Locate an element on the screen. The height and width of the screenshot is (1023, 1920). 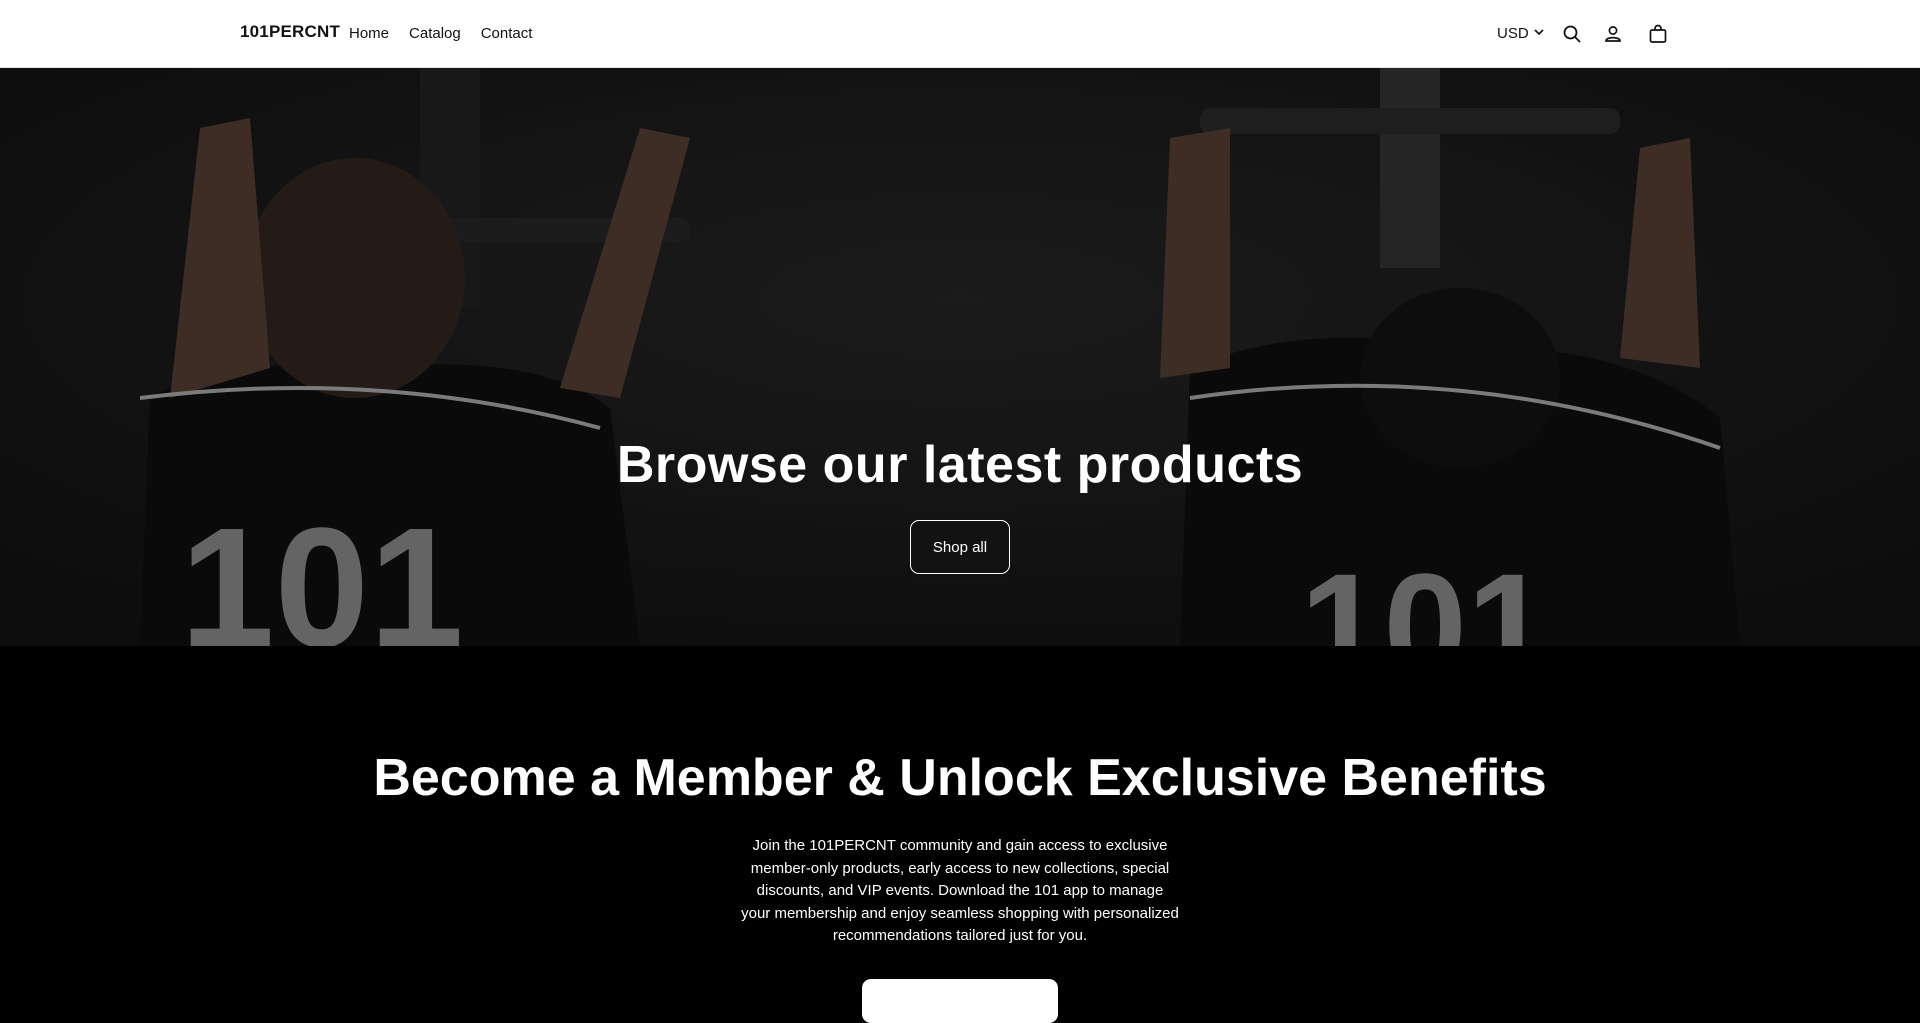
main-nav: Home Catalog Contact is located at coordinates (440, 33).